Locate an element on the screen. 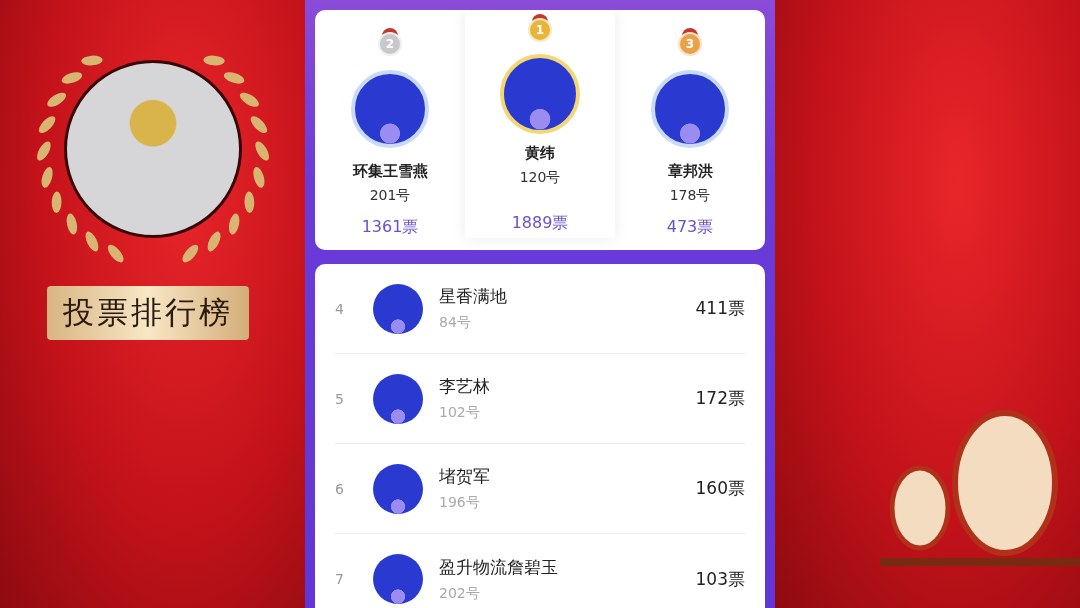 This screenshot has height=608, width=1080. vote-count: 103票 is located at coordinates (720, 579).